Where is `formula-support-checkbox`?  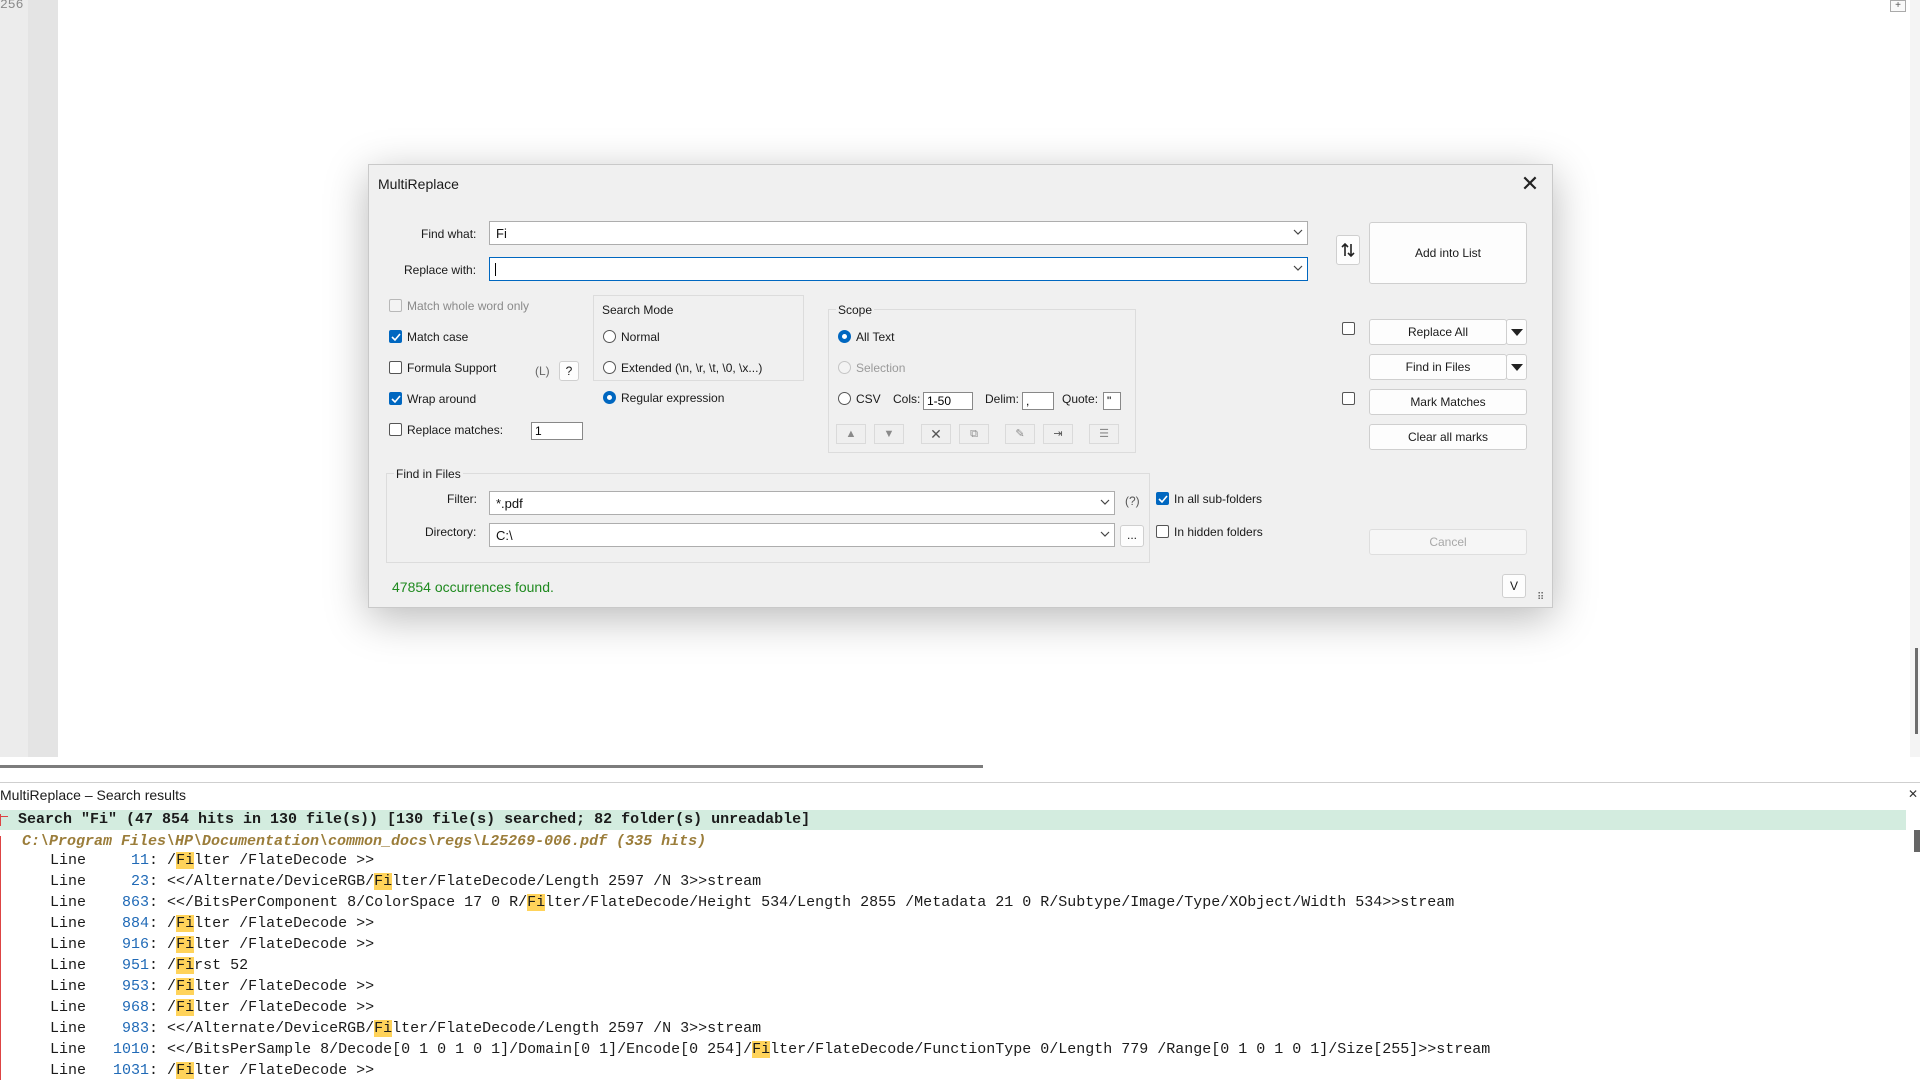
formula-support-checkbox is located at coordinates (395, 367).